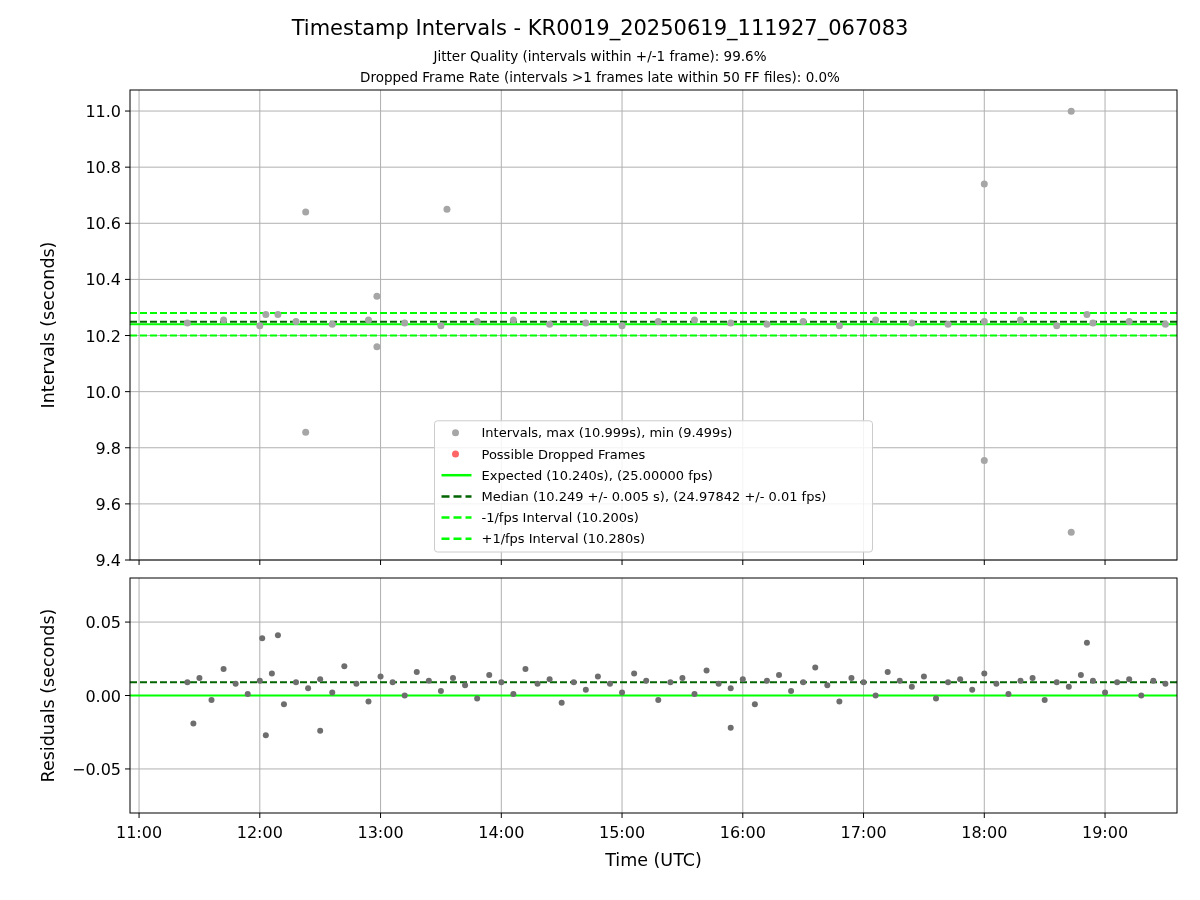 This screenshot has width=1200, height=900. What do you see at coordinates (501, 832) in the screenshot?
I see `tick-label: 14:00` at bounding box center [501, 832].